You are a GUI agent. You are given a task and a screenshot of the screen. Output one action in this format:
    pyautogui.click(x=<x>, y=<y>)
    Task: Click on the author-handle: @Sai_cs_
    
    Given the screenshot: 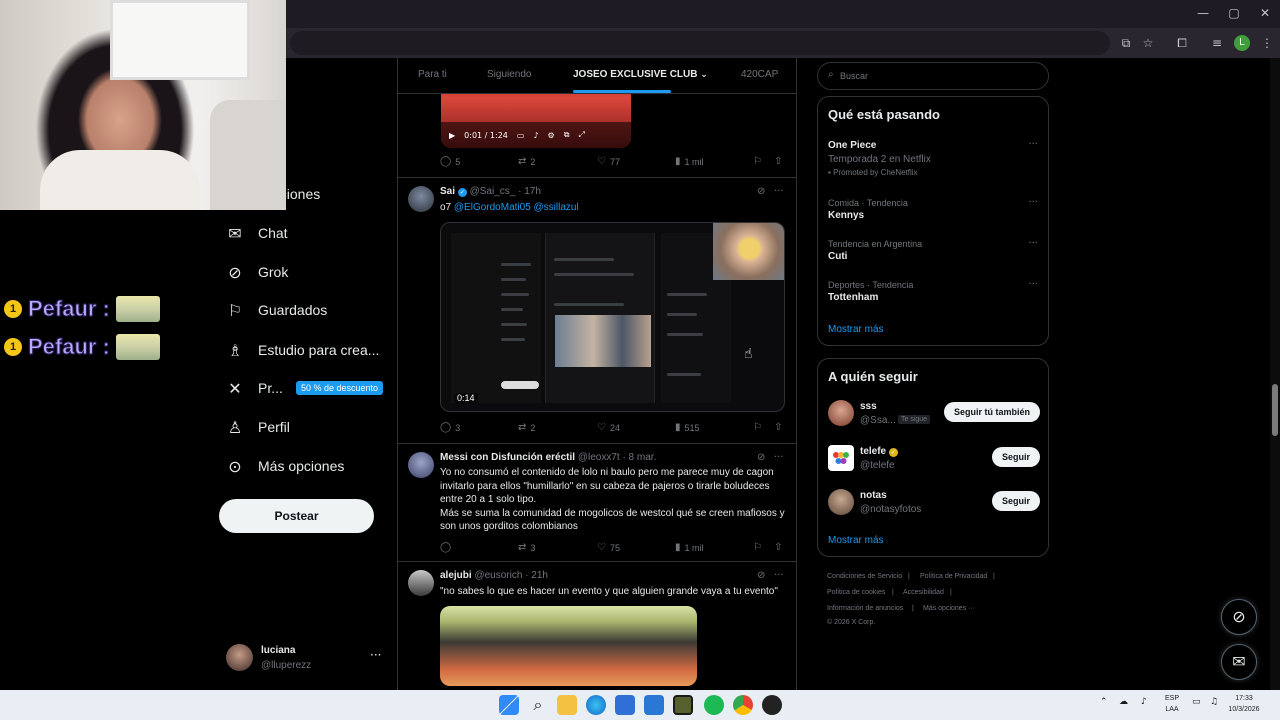 What is the action you would take?
    pyautogui.click(x=493, y=191)
    